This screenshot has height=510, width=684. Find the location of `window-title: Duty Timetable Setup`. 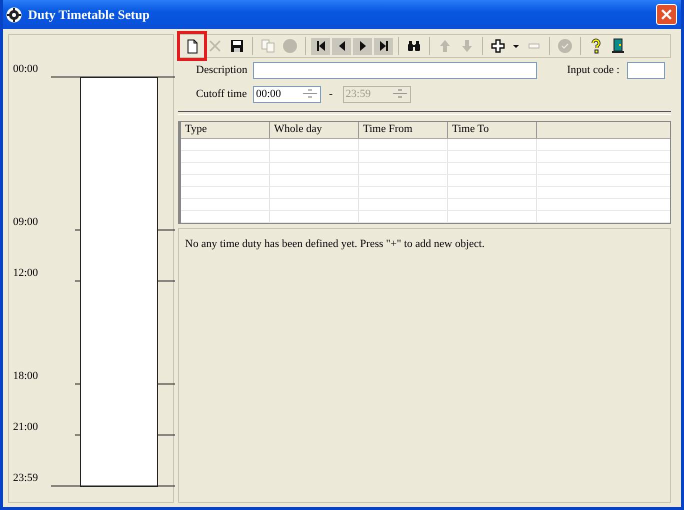

window-title: Duty Timetable Setup is located at coordinates (89, 14).